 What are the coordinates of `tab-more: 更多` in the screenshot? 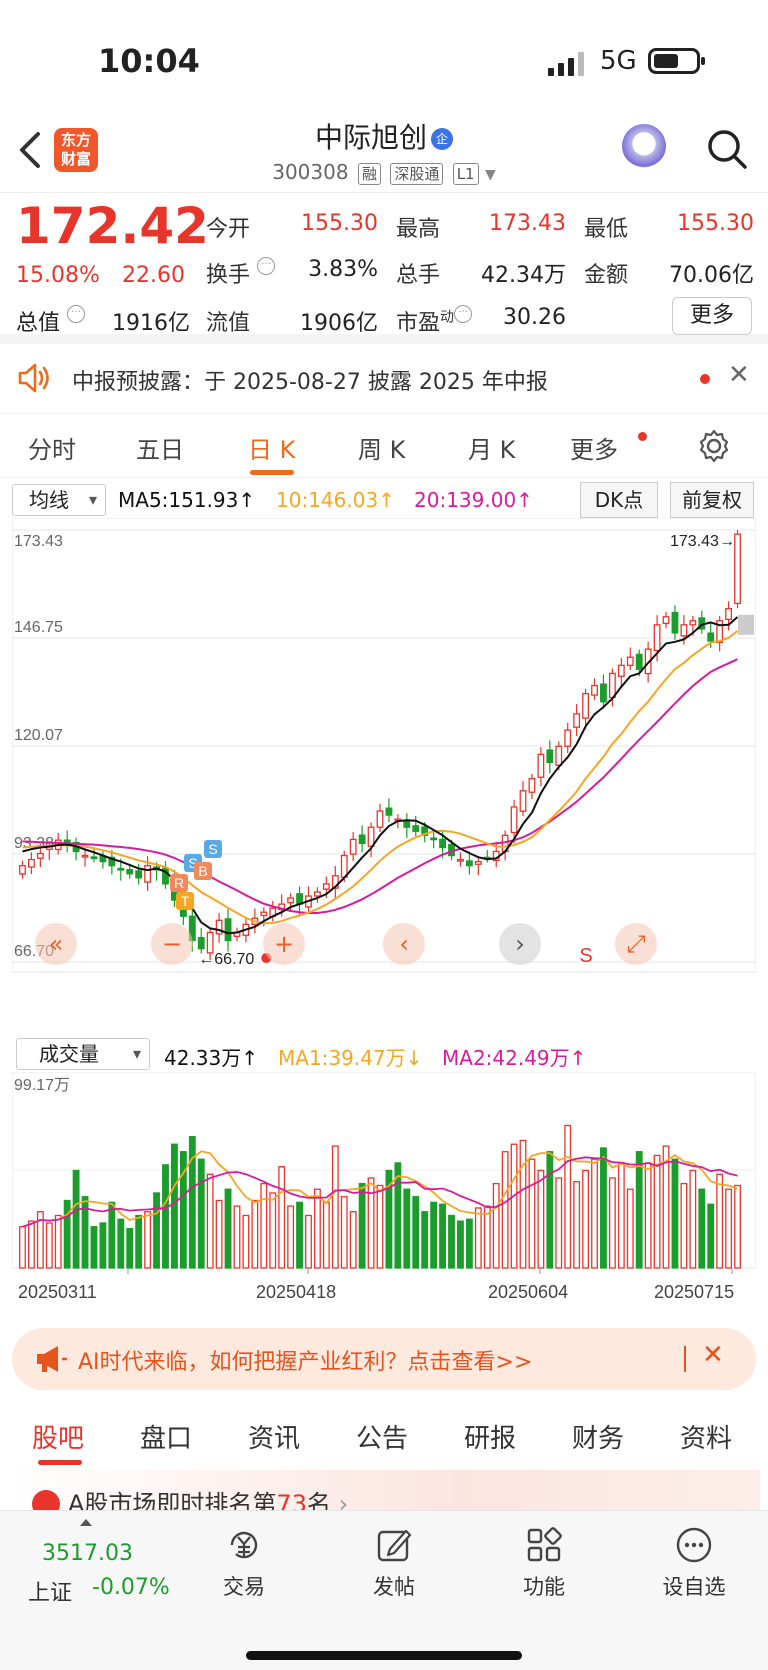 It's located at (594, 447).